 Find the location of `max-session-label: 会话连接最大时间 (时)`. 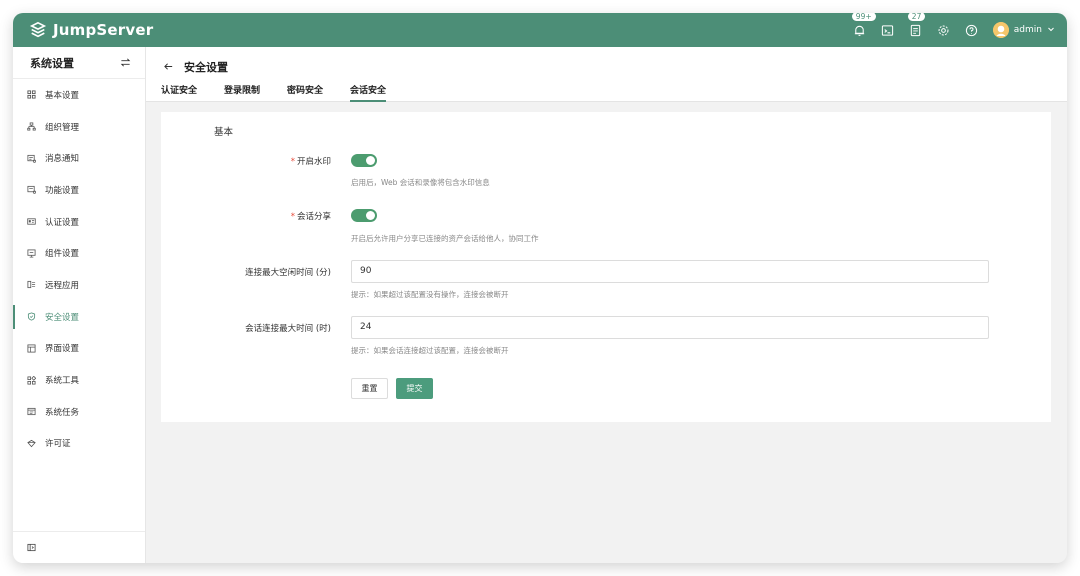

max-session-label: 会话连接最大时间 (时) is located at coordinates (288, 329).